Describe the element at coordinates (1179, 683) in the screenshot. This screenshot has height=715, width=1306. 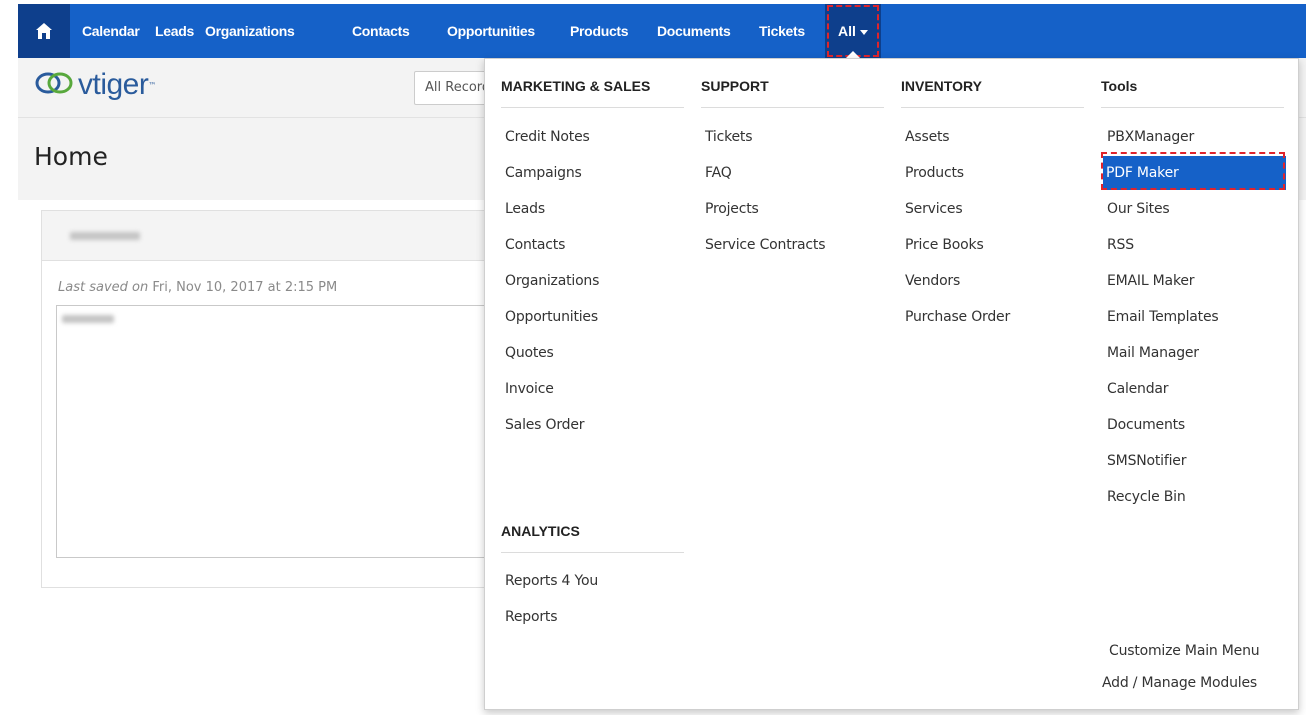
I see `add-manage-modules-link: Add / Manage Modules` at that location.